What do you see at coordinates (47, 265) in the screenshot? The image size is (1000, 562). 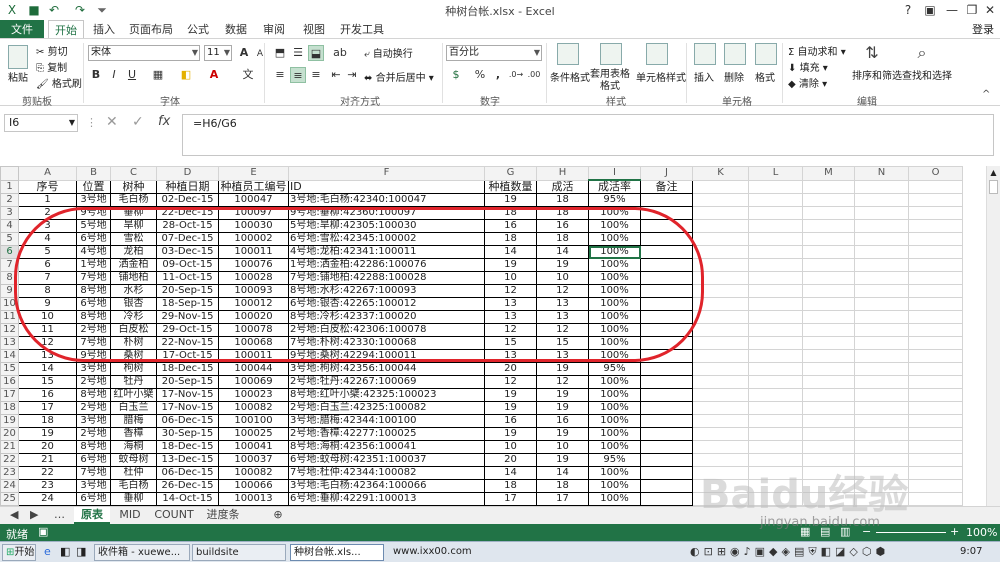 I see `data-cell: 6` at bounding box center [47, 265].